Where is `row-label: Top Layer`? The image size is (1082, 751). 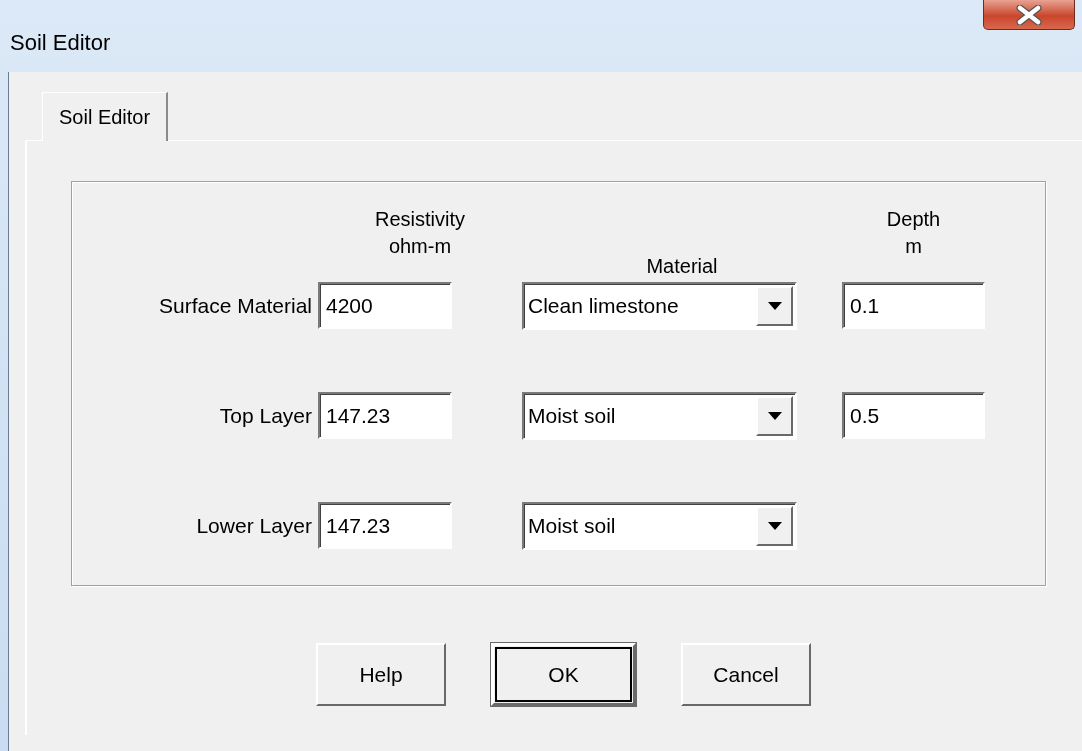
row-label: Top Layer is located at coordinates (265, 416).